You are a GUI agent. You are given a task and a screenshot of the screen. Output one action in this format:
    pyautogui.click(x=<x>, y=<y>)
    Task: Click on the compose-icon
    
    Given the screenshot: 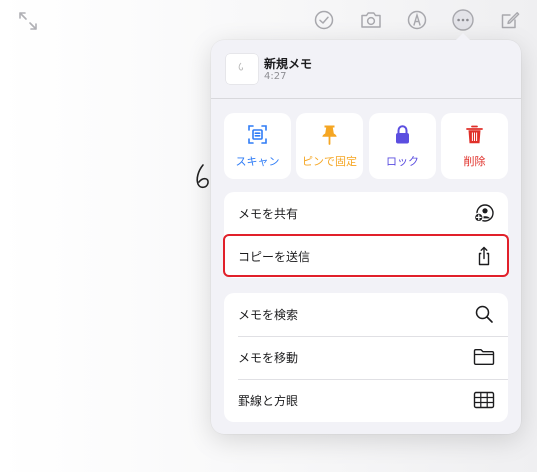 What is the action you would take?
    pyautogui.click(x=510, y=20)
    